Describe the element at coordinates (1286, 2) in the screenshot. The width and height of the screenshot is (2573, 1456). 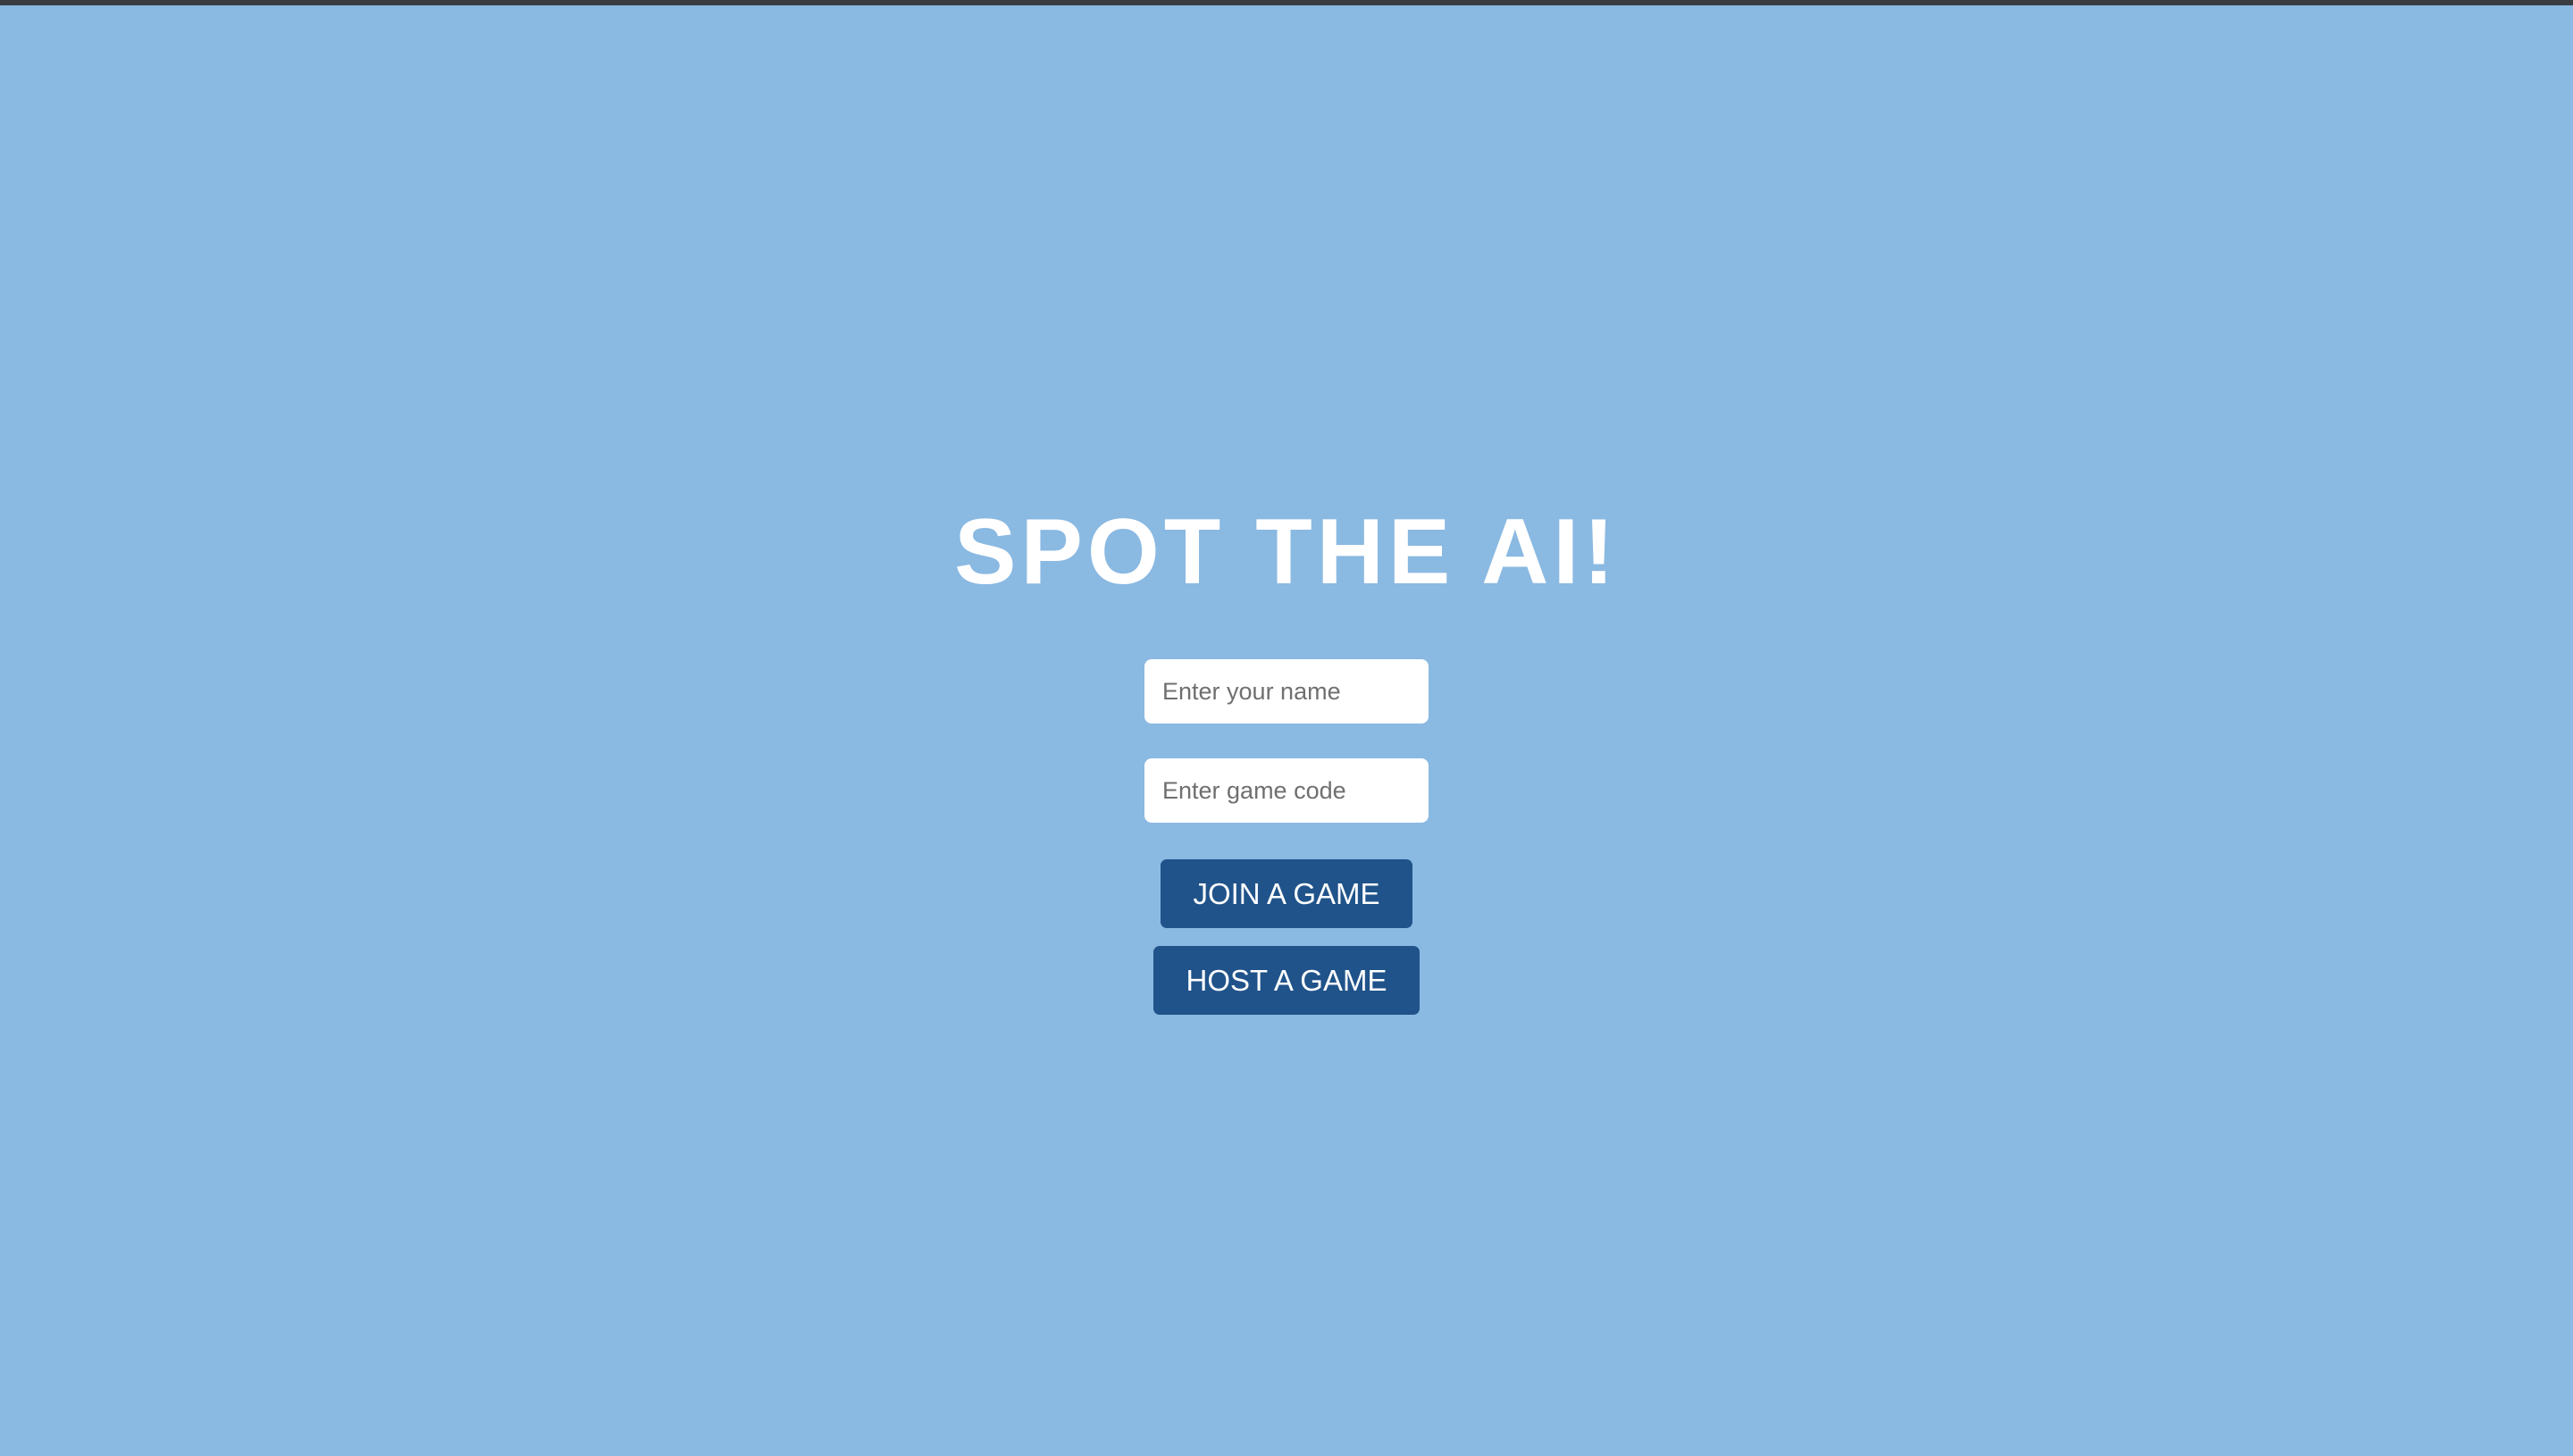
I see `window-top-border` at that location.